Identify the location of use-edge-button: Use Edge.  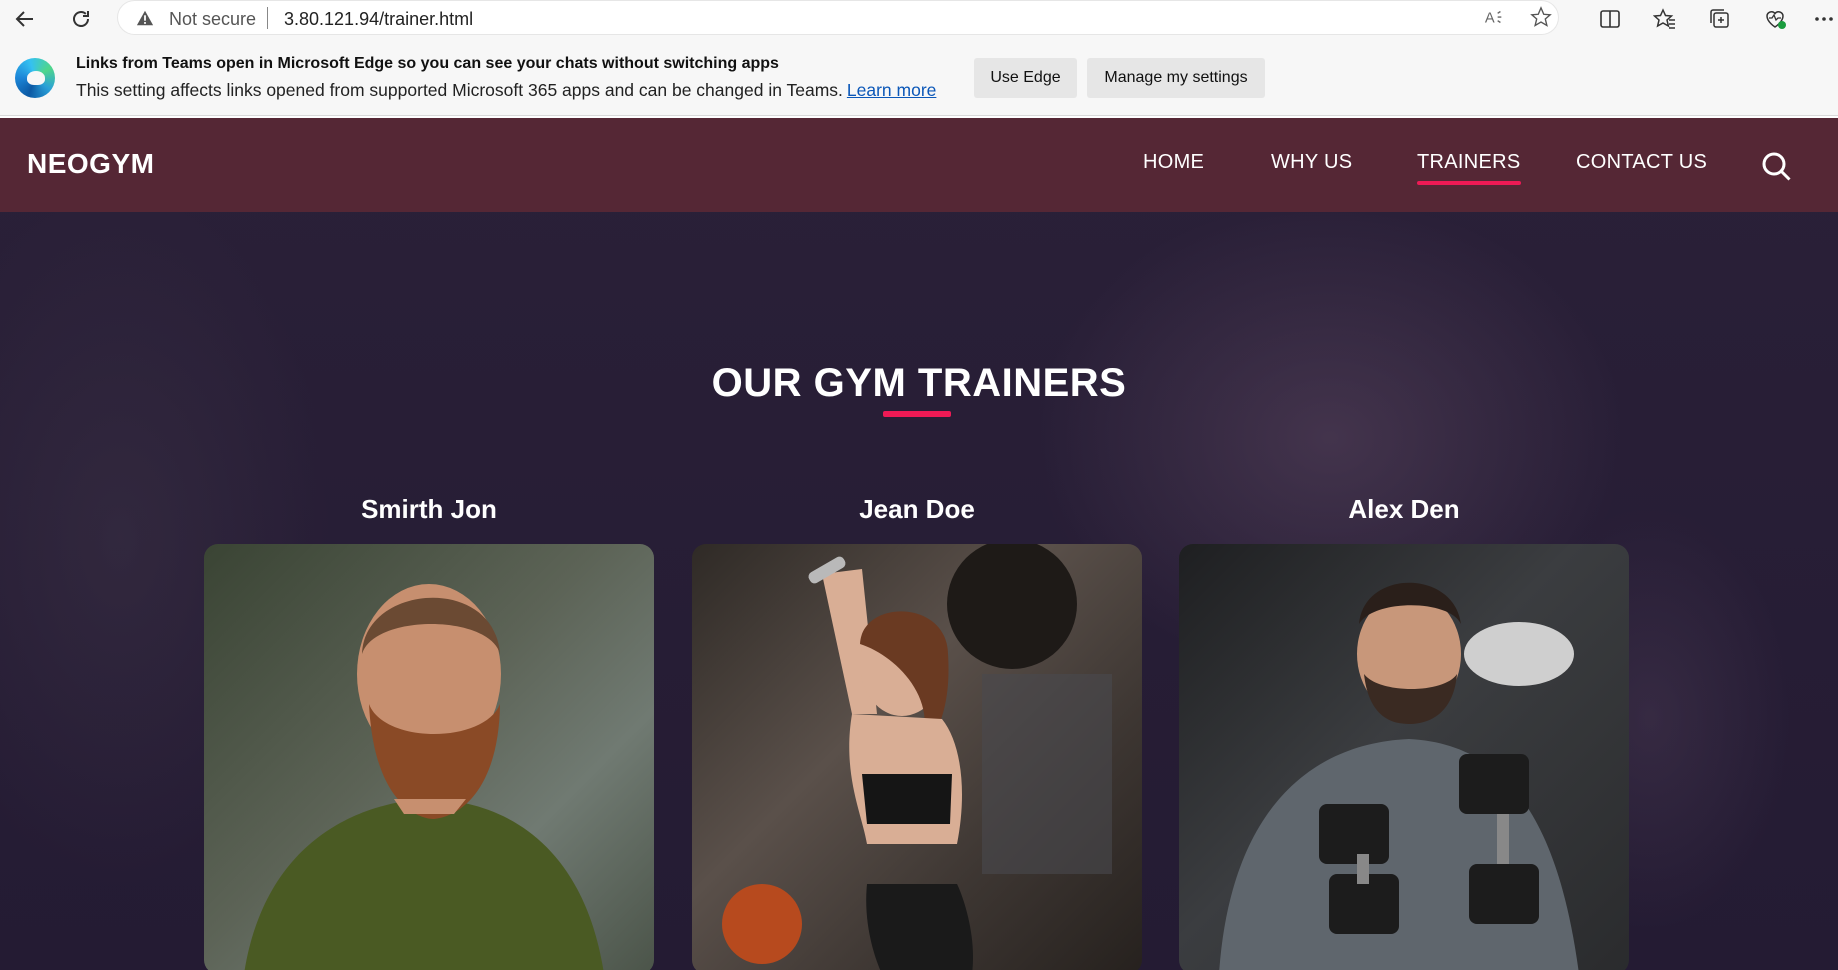
(1025, 78).